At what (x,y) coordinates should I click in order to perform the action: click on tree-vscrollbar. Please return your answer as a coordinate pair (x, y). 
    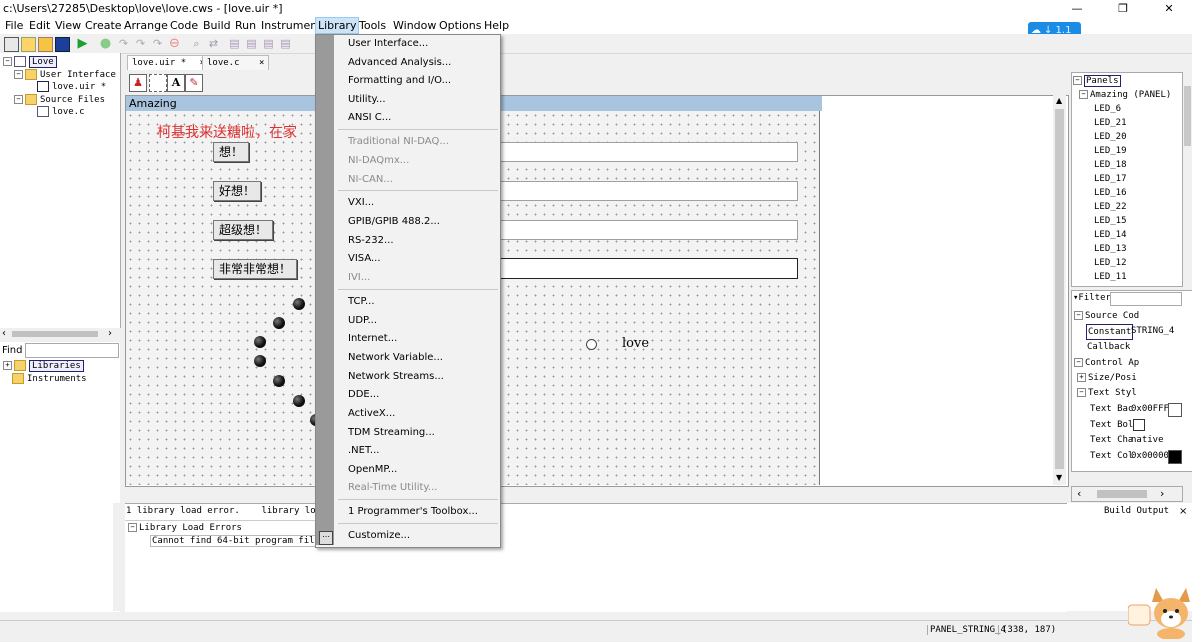
    Looking at the image, I should click on (1187, 178).